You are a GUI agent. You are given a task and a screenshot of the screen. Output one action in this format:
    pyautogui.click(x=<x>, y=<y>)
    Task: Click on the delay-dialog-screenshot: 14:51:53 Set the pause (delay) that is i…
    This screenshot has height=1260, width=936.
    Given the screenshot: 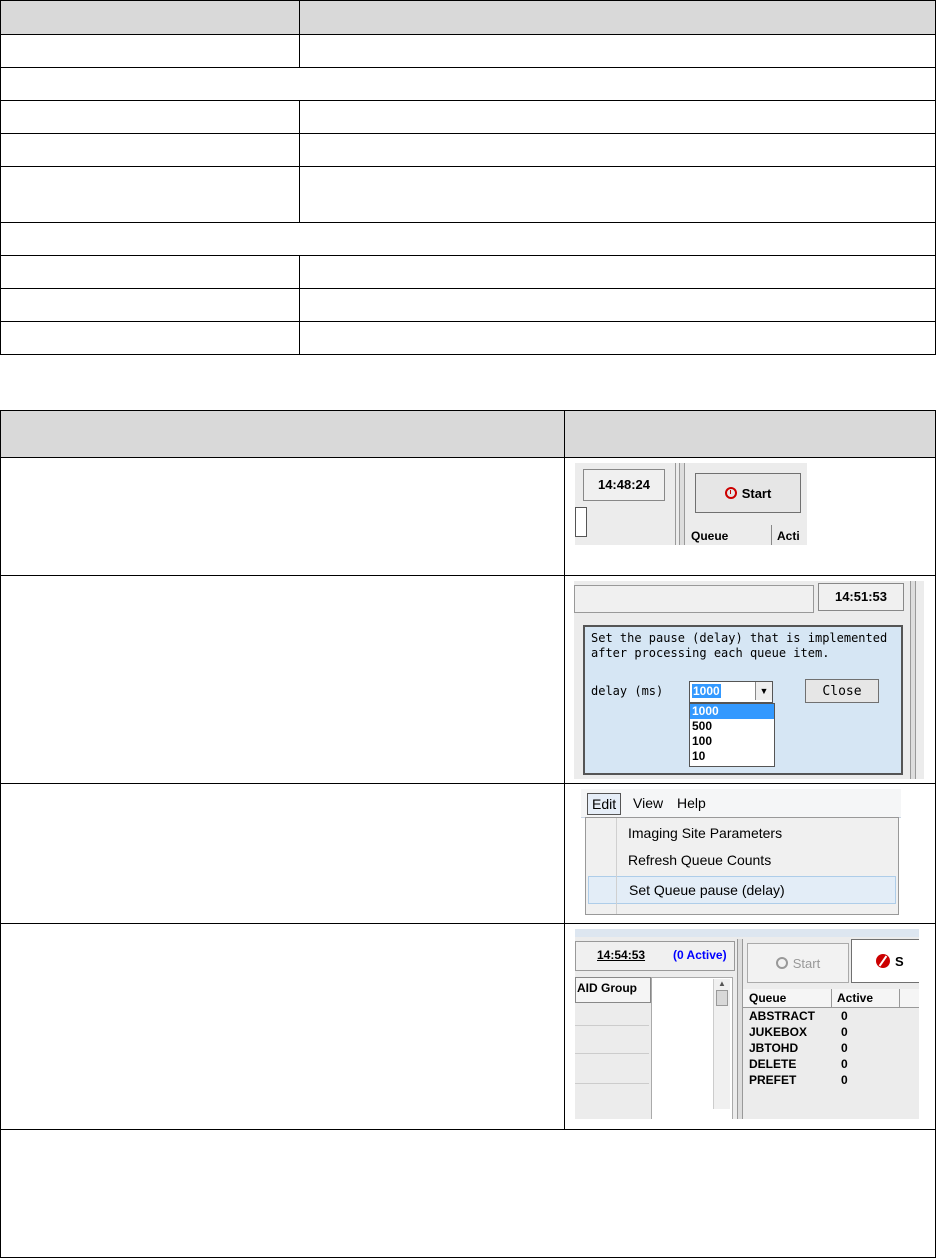 What is the action you would take?
    pyautogui.click(x=749, y=680)
    